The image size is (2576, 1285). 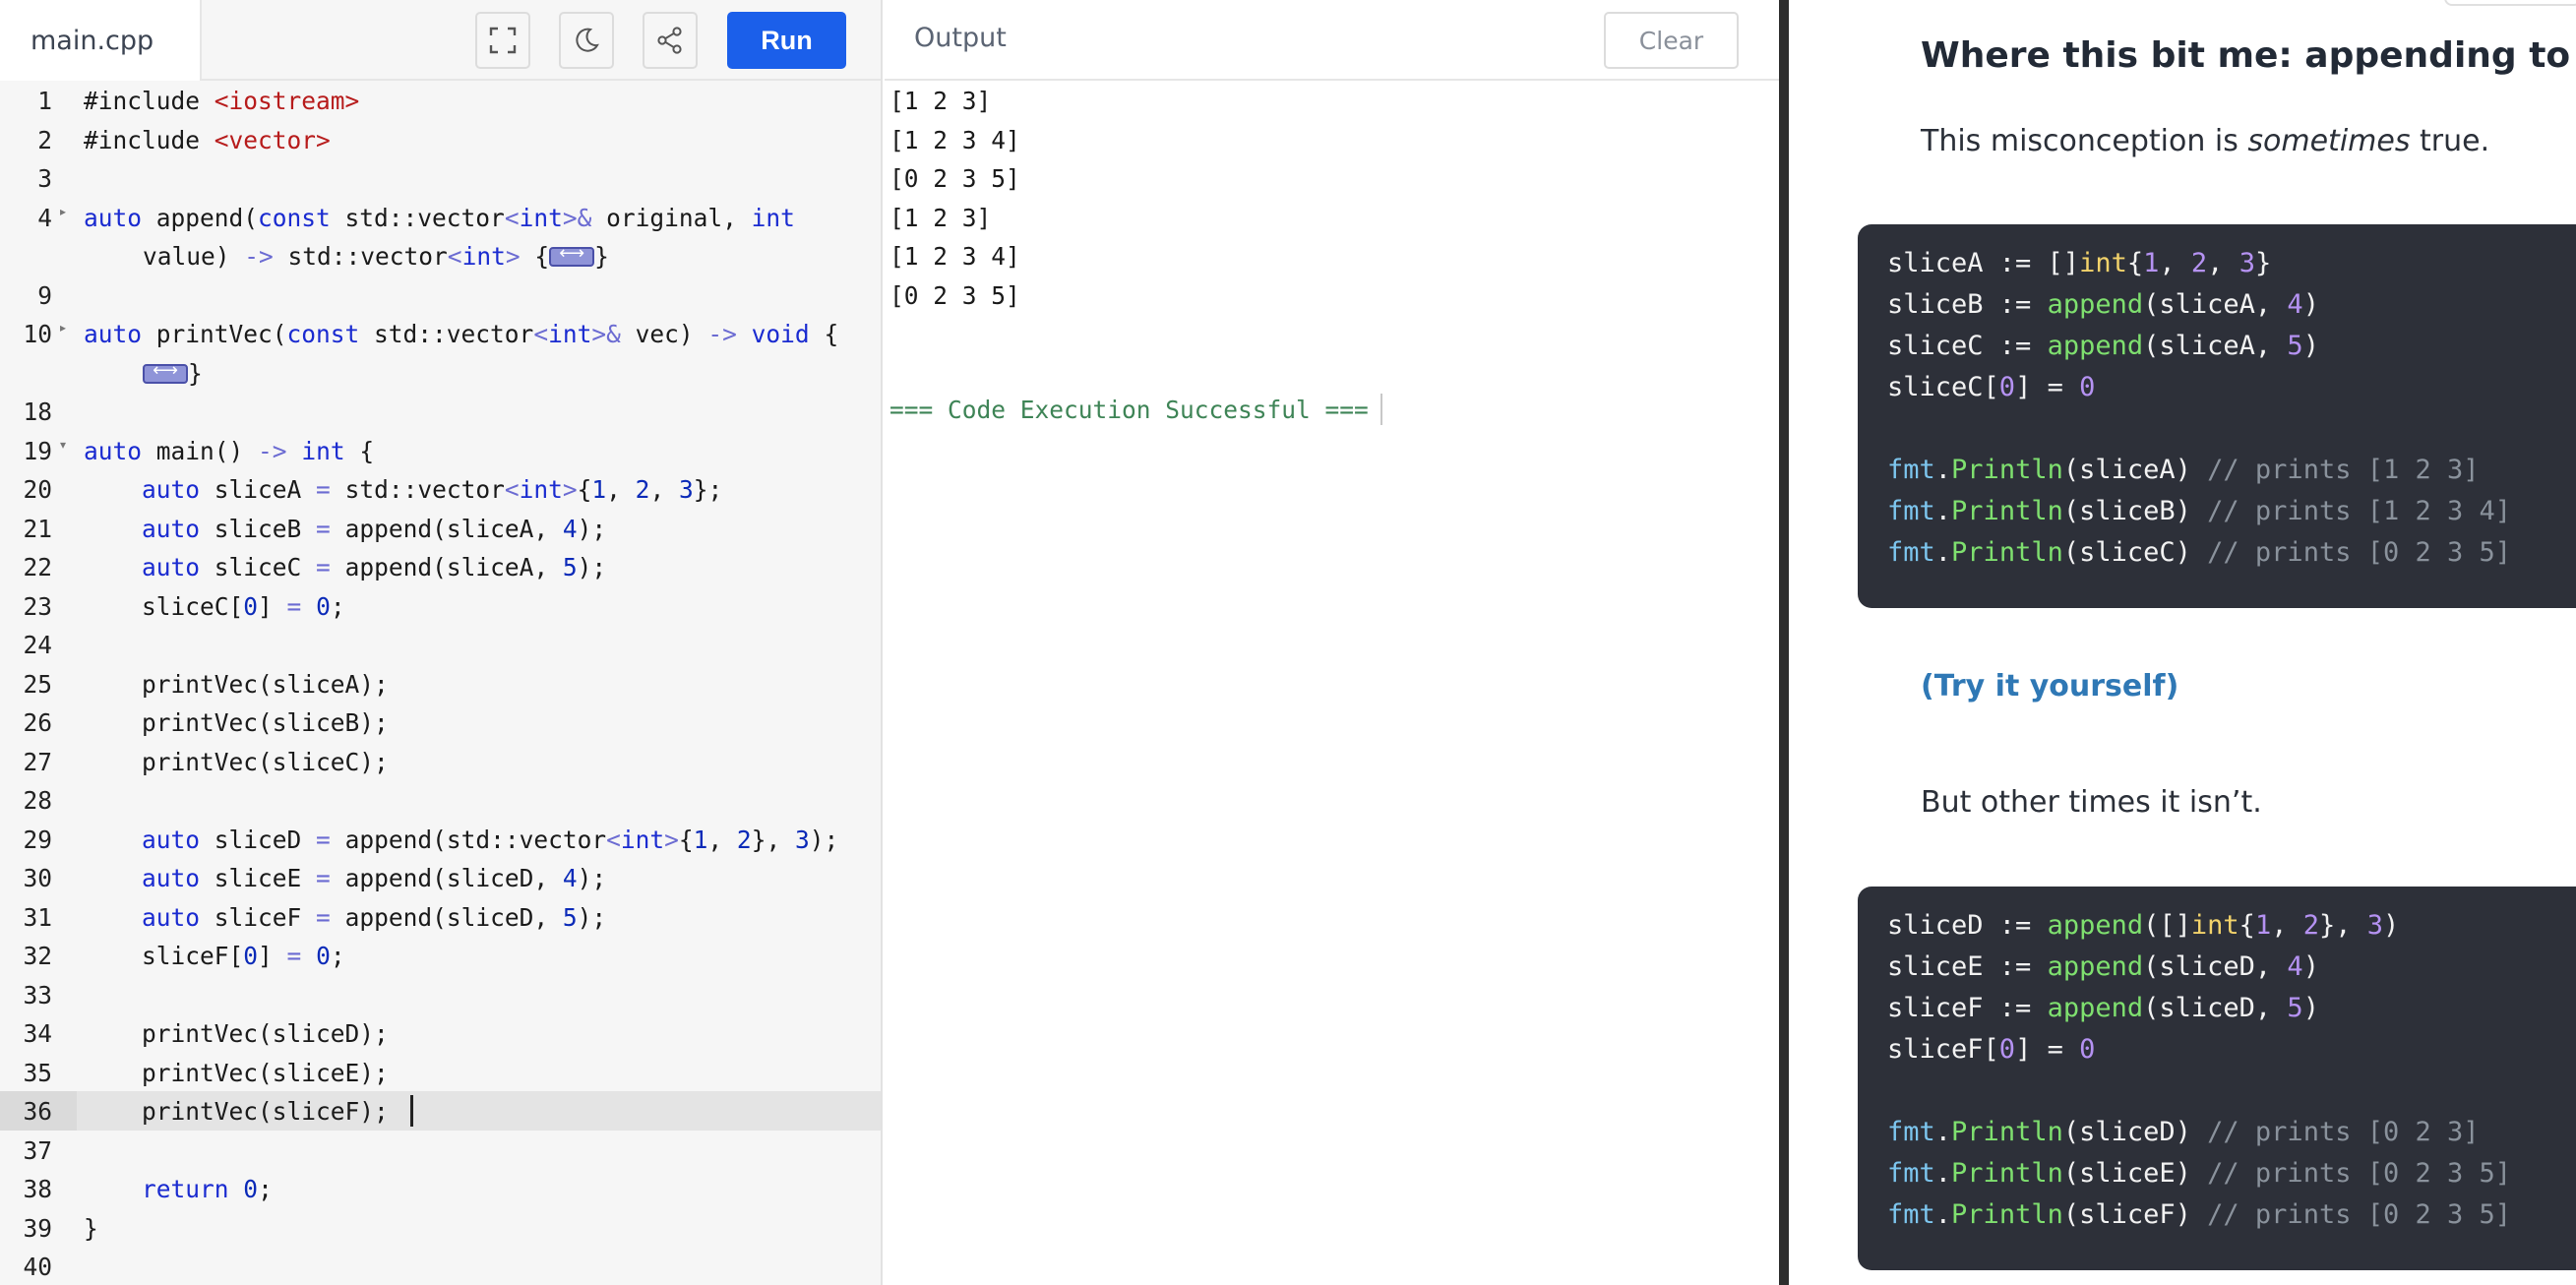 What do you see at coordinates (236, 684) in the screenshot?
I see `code-text: printVec(sliceA);` at bounding box center [236, 684].